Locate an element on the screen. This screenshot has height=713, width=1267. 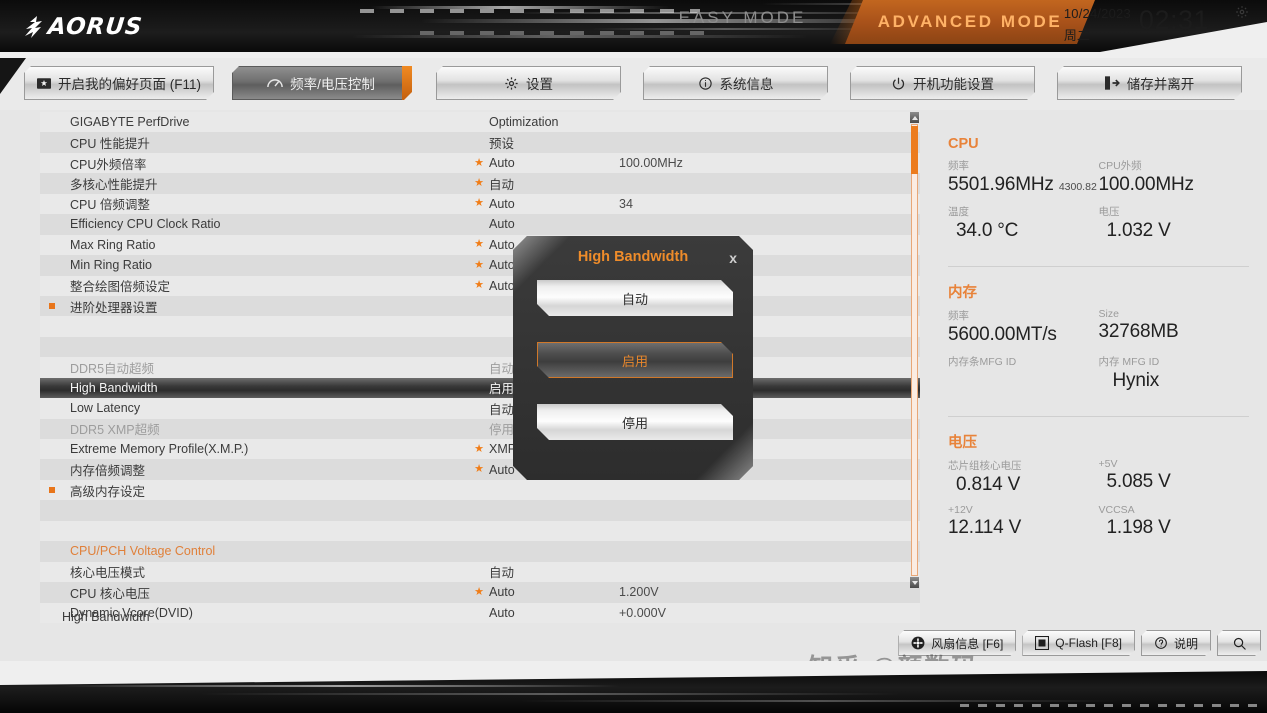
cpu-voltage: 电压 1.032 V is located at coordinates (1174, 223).